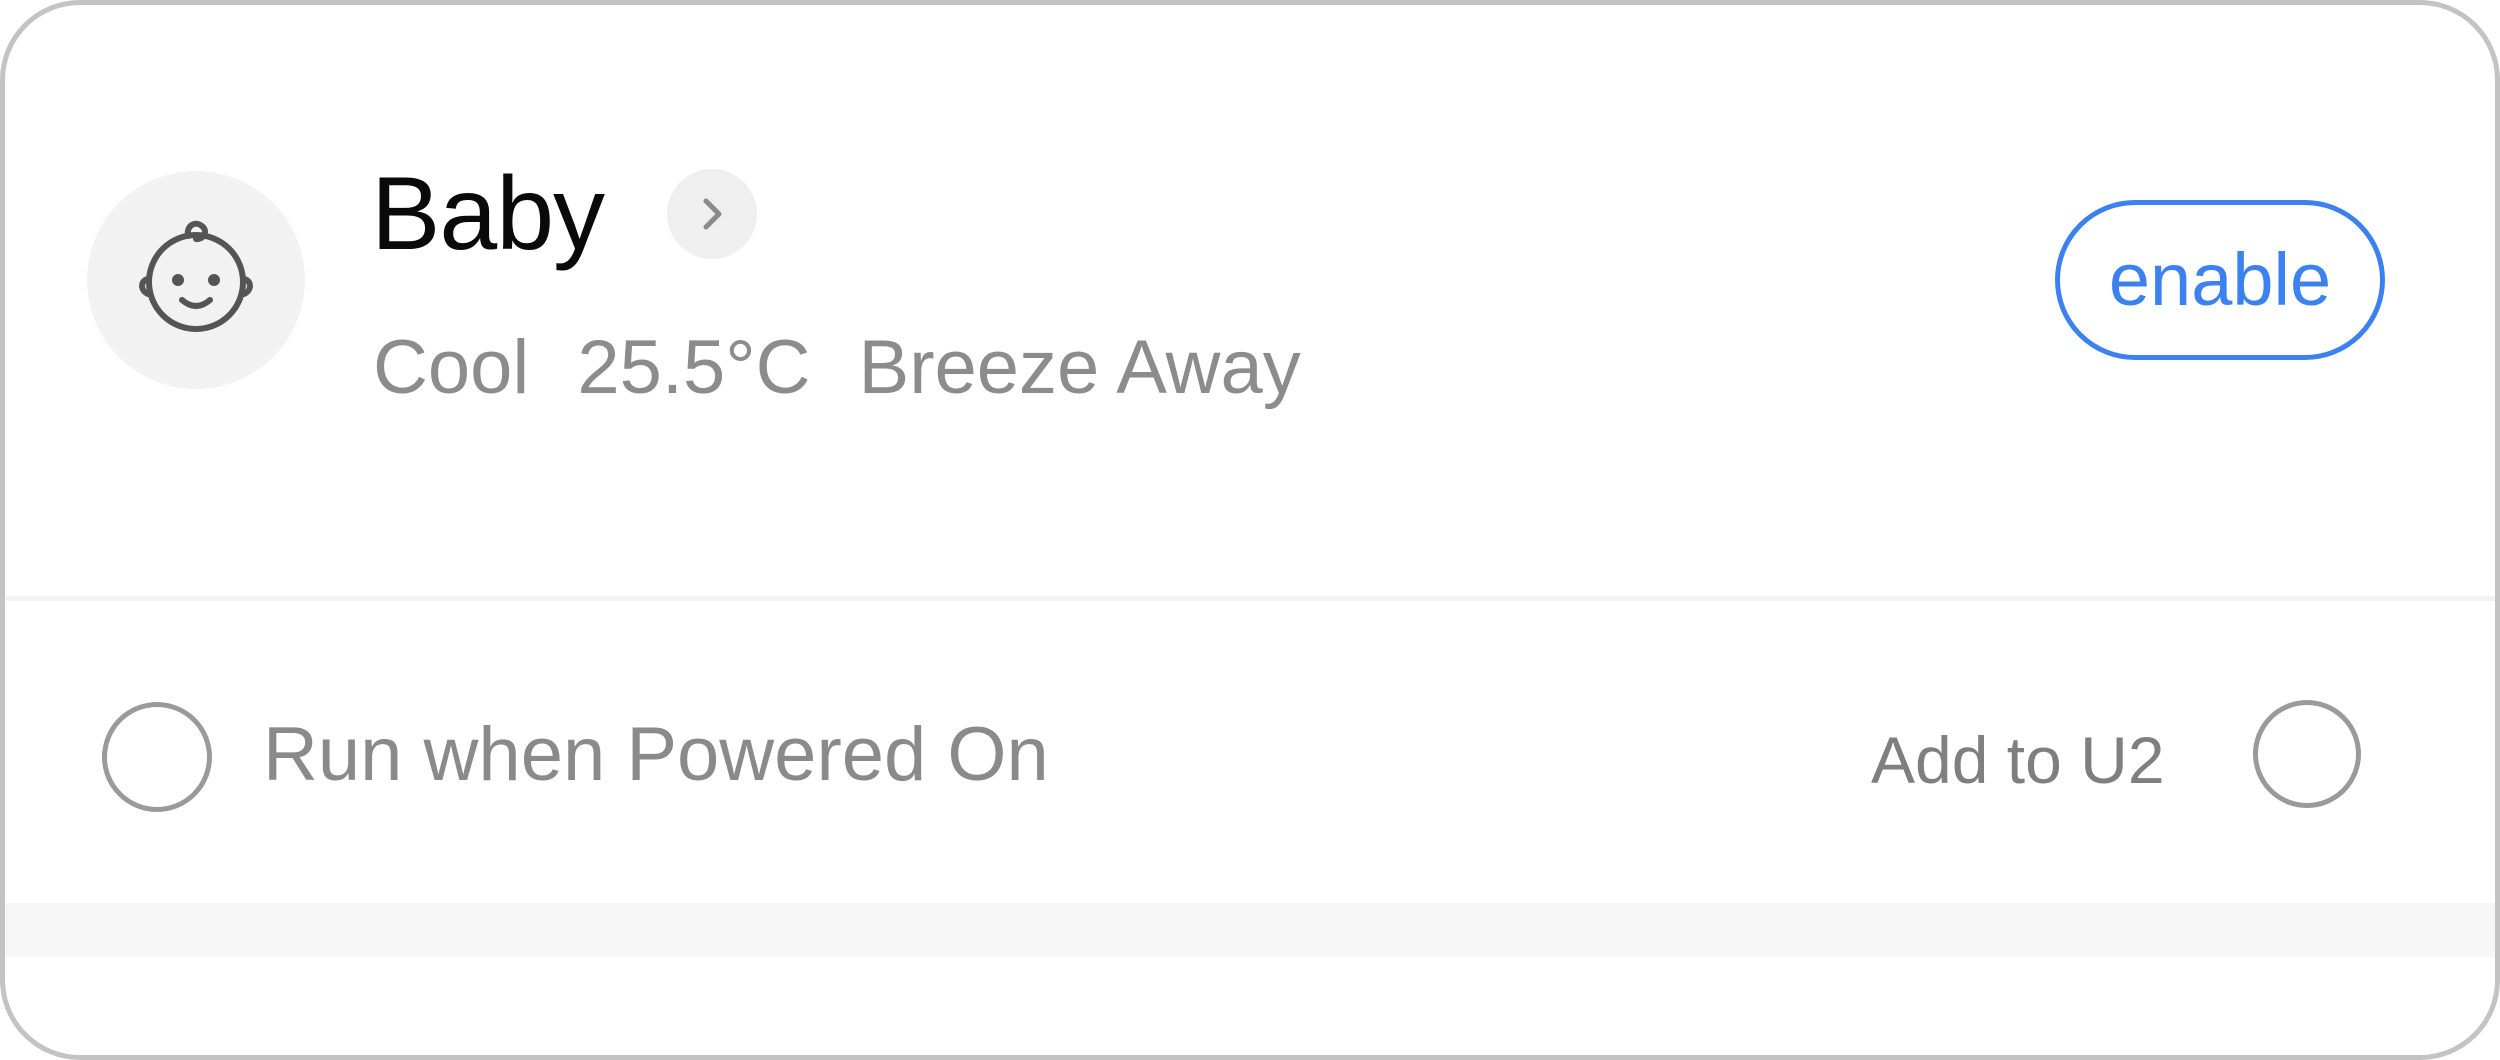 The image size is (2500, 1060). I want to click on mode-detail-mode: Cool, so click(451, 367).